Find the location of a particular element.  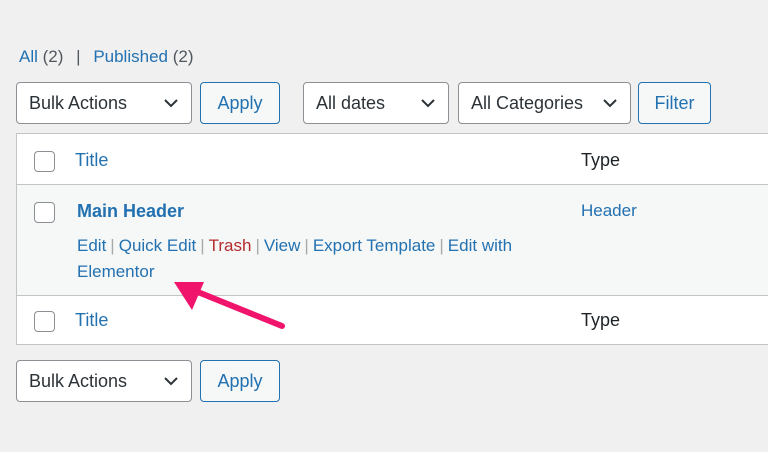

categories-filter-select: All Categories is located at coordinates (544, 103).